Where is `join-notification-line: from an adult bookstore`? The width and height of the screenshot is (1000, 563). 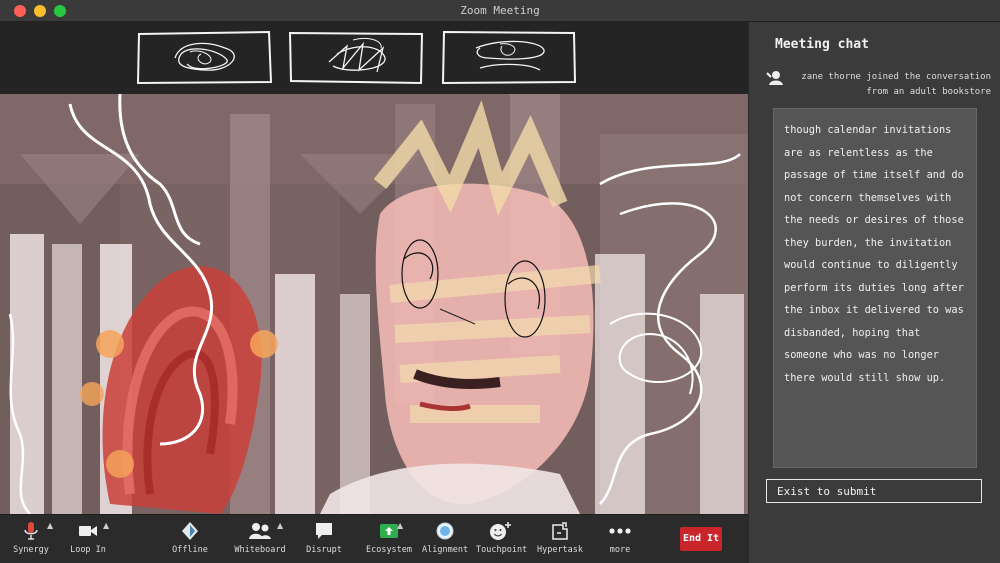 join-notification-line: from an adult bookstore is located at coordinates (928, 92).